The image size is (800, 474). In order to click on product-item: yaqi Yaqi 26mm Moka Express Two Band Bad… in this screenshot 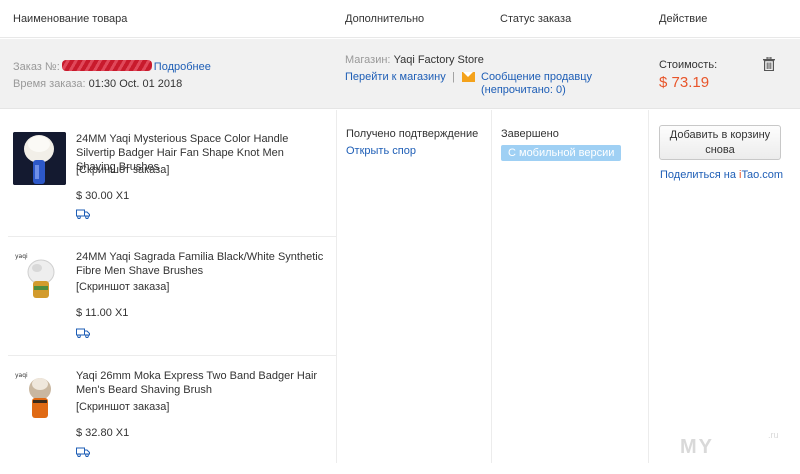, I will do `click(168, 415)`.